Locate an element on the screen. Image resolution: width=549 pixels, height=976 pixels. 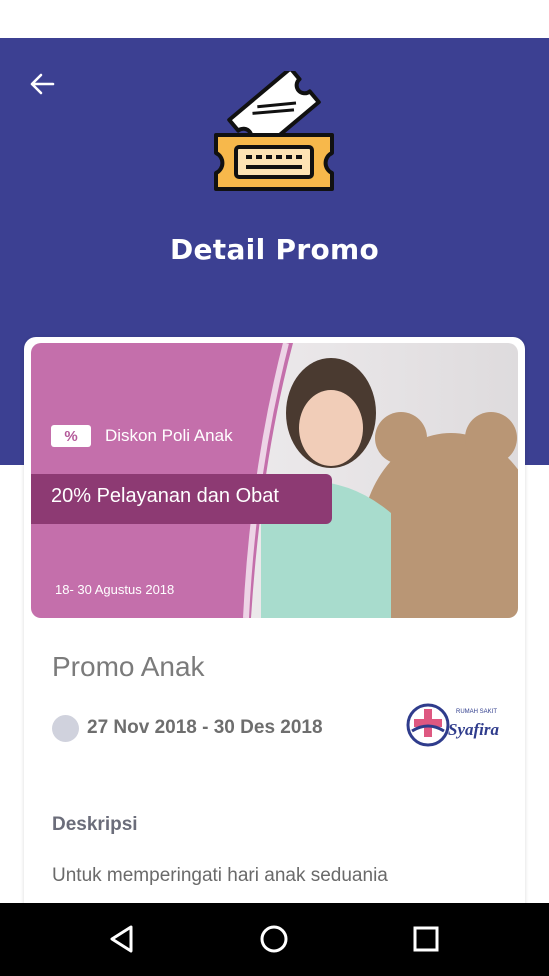
back-button is located at coordinates (42, 84).